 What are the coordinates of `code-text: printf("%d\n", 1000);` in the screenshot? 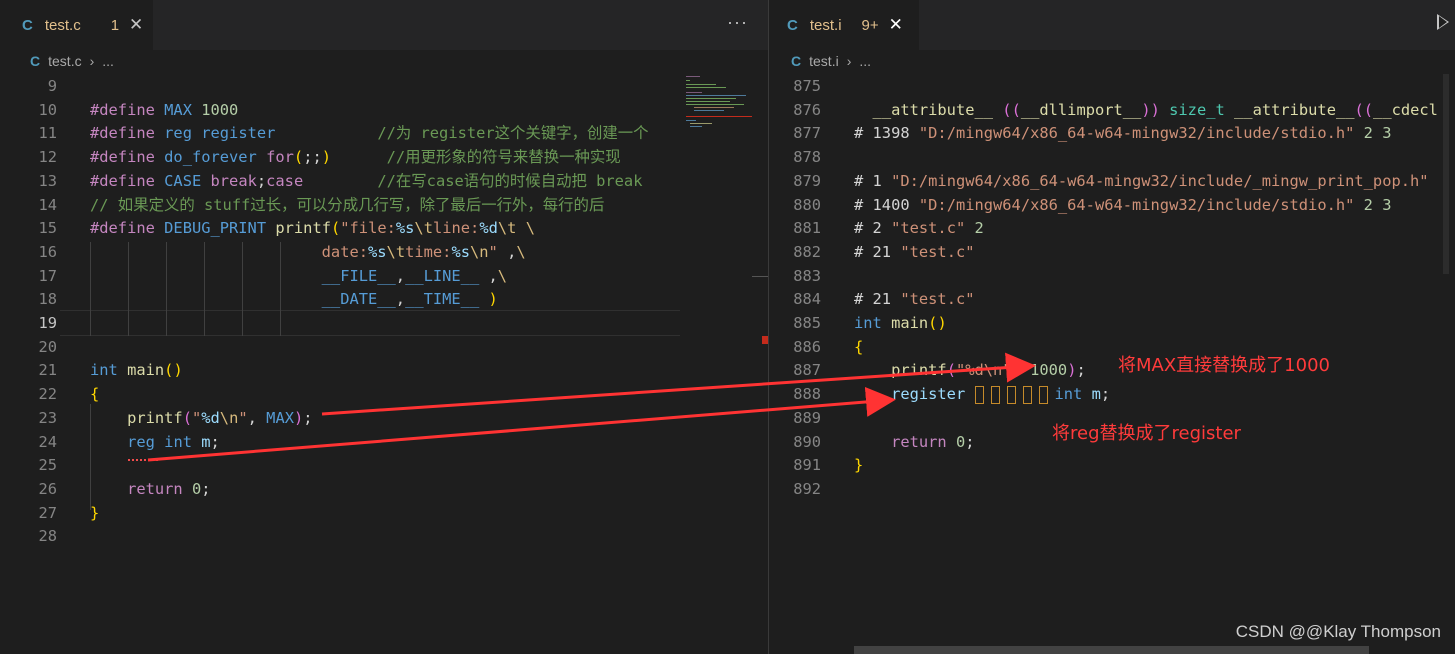 It's located at (988, 370).